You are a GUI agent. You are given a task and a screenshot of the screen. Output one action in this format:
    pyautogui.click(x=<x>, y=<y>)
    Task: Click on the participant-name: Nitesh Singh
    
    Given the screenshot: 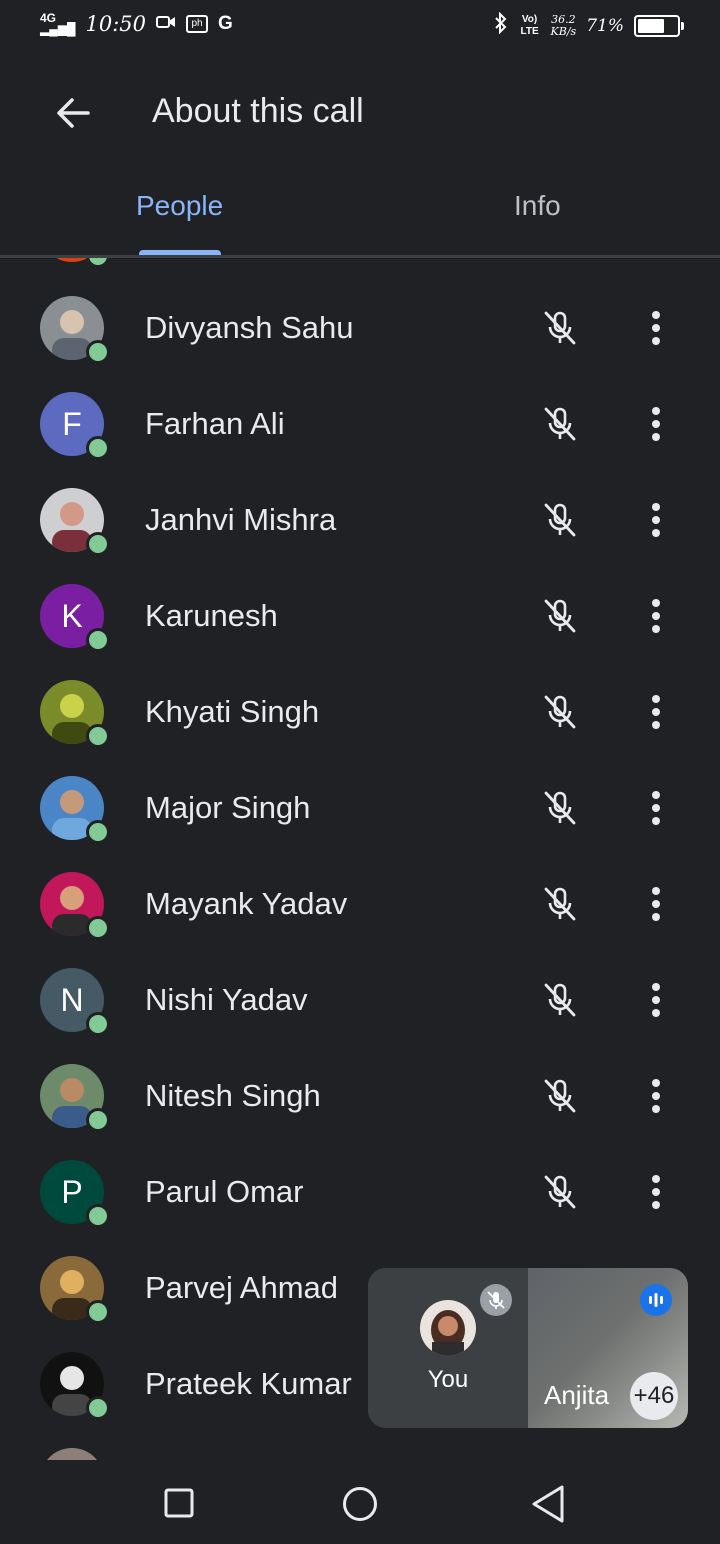 What is the action you would take?
    pyautogui.click(x=233, y=1095)
    